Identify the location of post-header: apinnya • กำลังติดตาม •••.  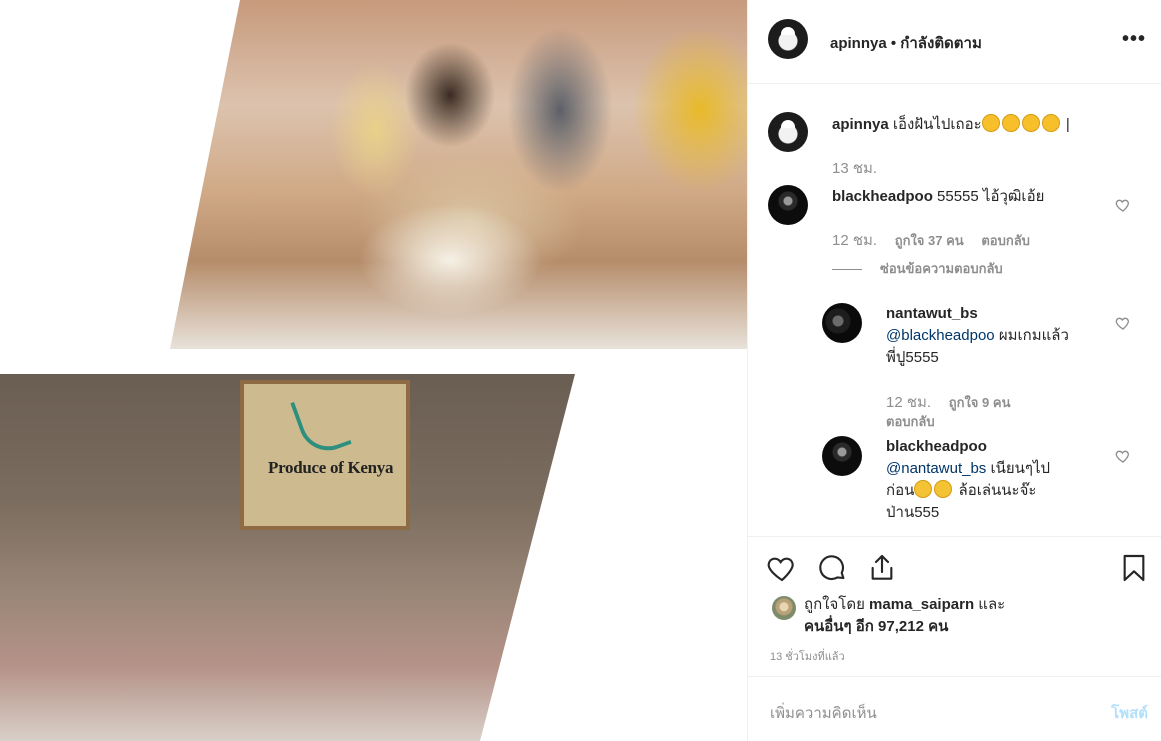
(954, 42).